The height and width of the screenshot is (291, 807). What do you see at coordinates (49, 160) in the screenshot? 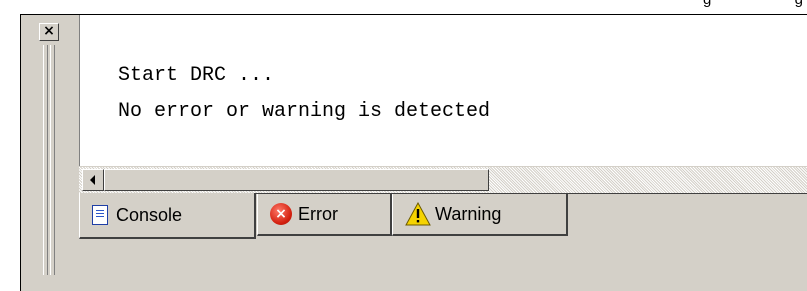
I see `dock-grip-handle` at bounding box center [49, 160].